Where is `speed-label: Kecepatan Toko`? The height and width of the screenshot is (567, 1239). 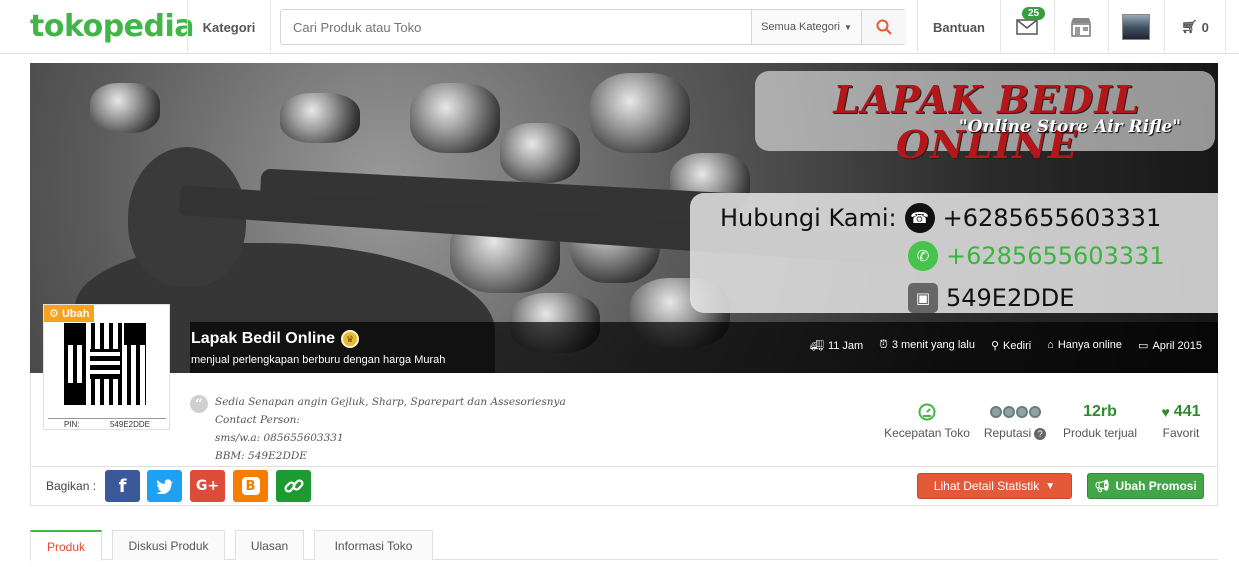 speed-label: Kecepatan Toko is located at coordinates (927, 433).